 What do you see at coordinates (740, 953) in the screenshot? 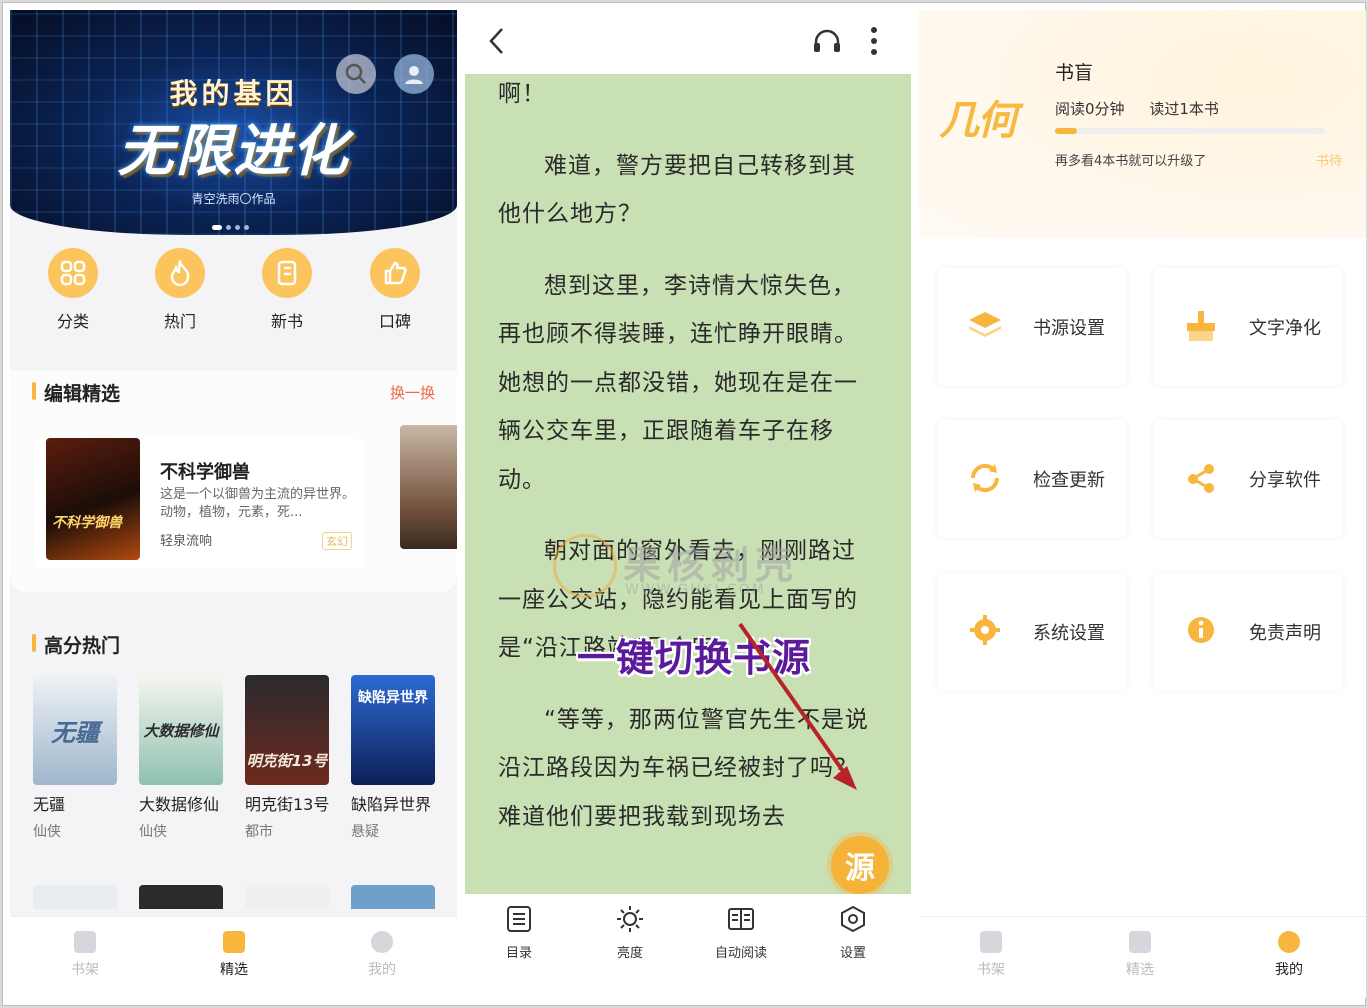
I see `bottom-label: 自动阅读` at bounding box center [740, 953].